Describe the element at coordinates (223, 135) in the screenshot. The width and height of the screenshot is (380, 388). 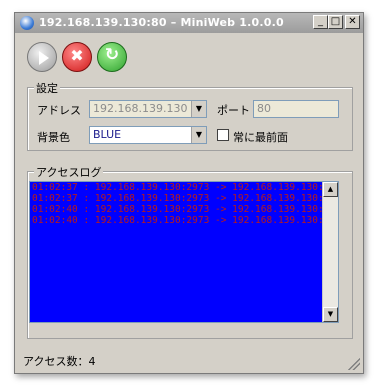
I see `topmost-checkbox` at that location.